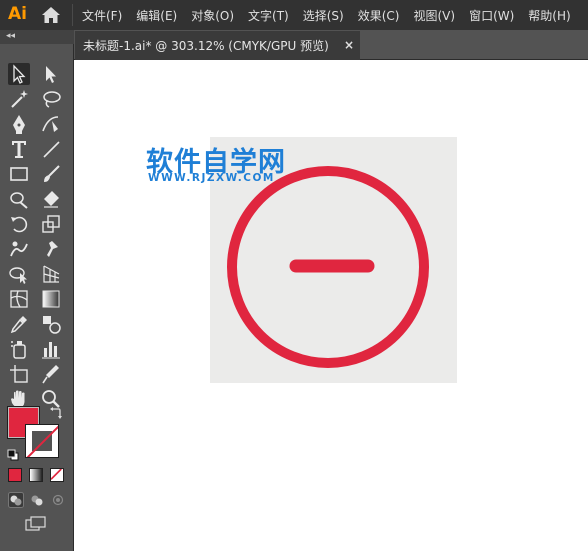 The height and width of the screenshot is (551, 588). Describe the element at coordinates (212, 15) in the screenshot. I see `menu-object: 对象(O)` at that location.